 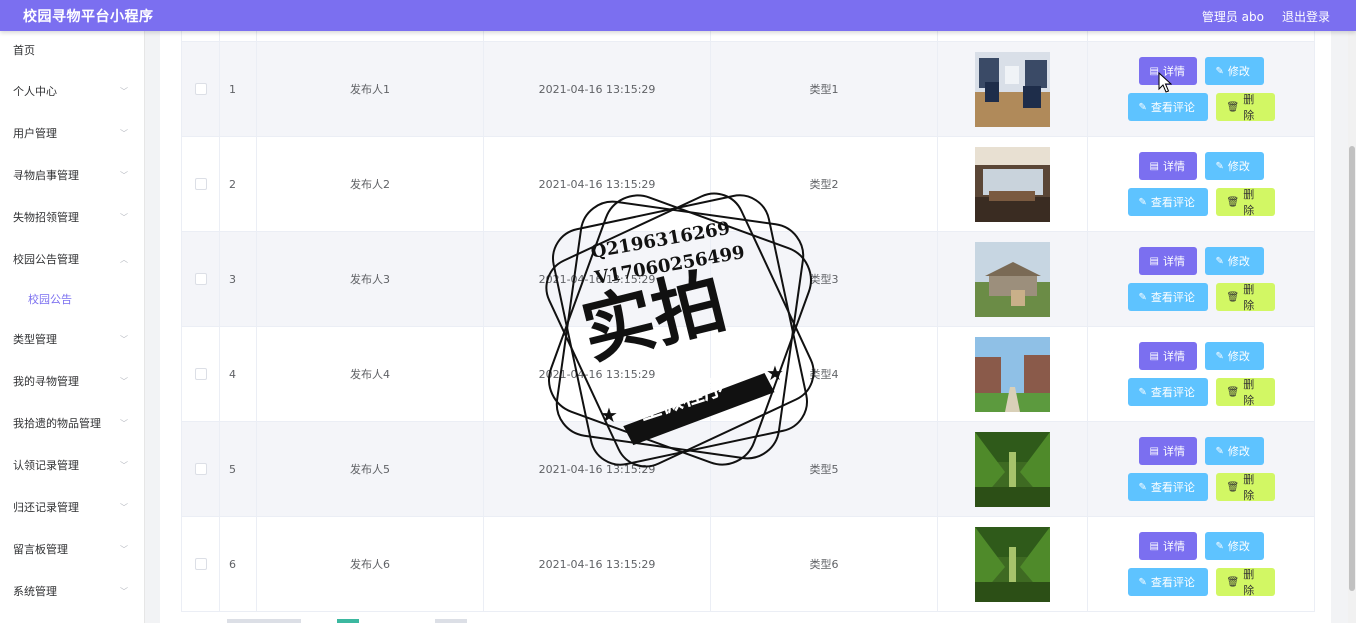 What do you see at coordinates (1232, 17) in the screenshot?
I see `user-label: 管理员 abo` at bounding box center [1232, 17].